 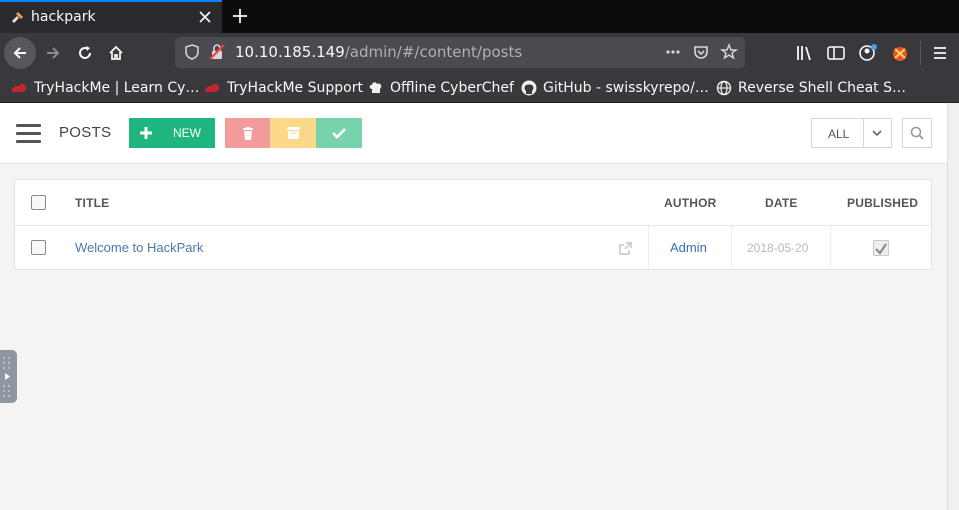 What do you see at coordinates (473, 133) in the screenshot?
I see `posts-toolbar: POSTS NEW ALL` at bounding box center [473, 133].